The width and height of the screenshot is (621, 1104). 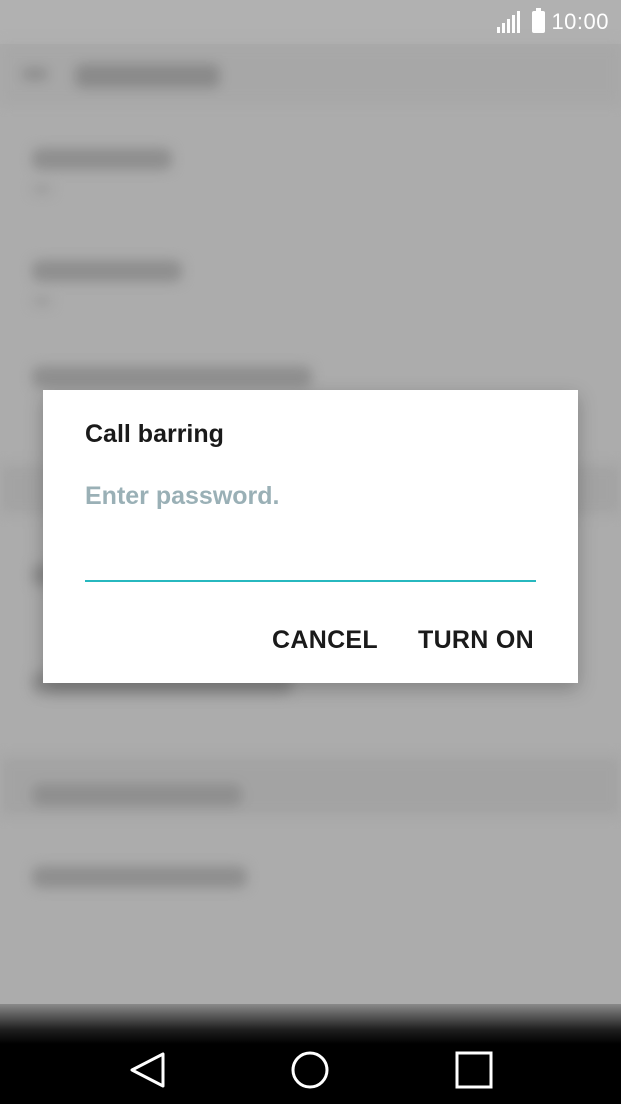 I want to click on password-field: Enter password., so click(x=310, y=530).